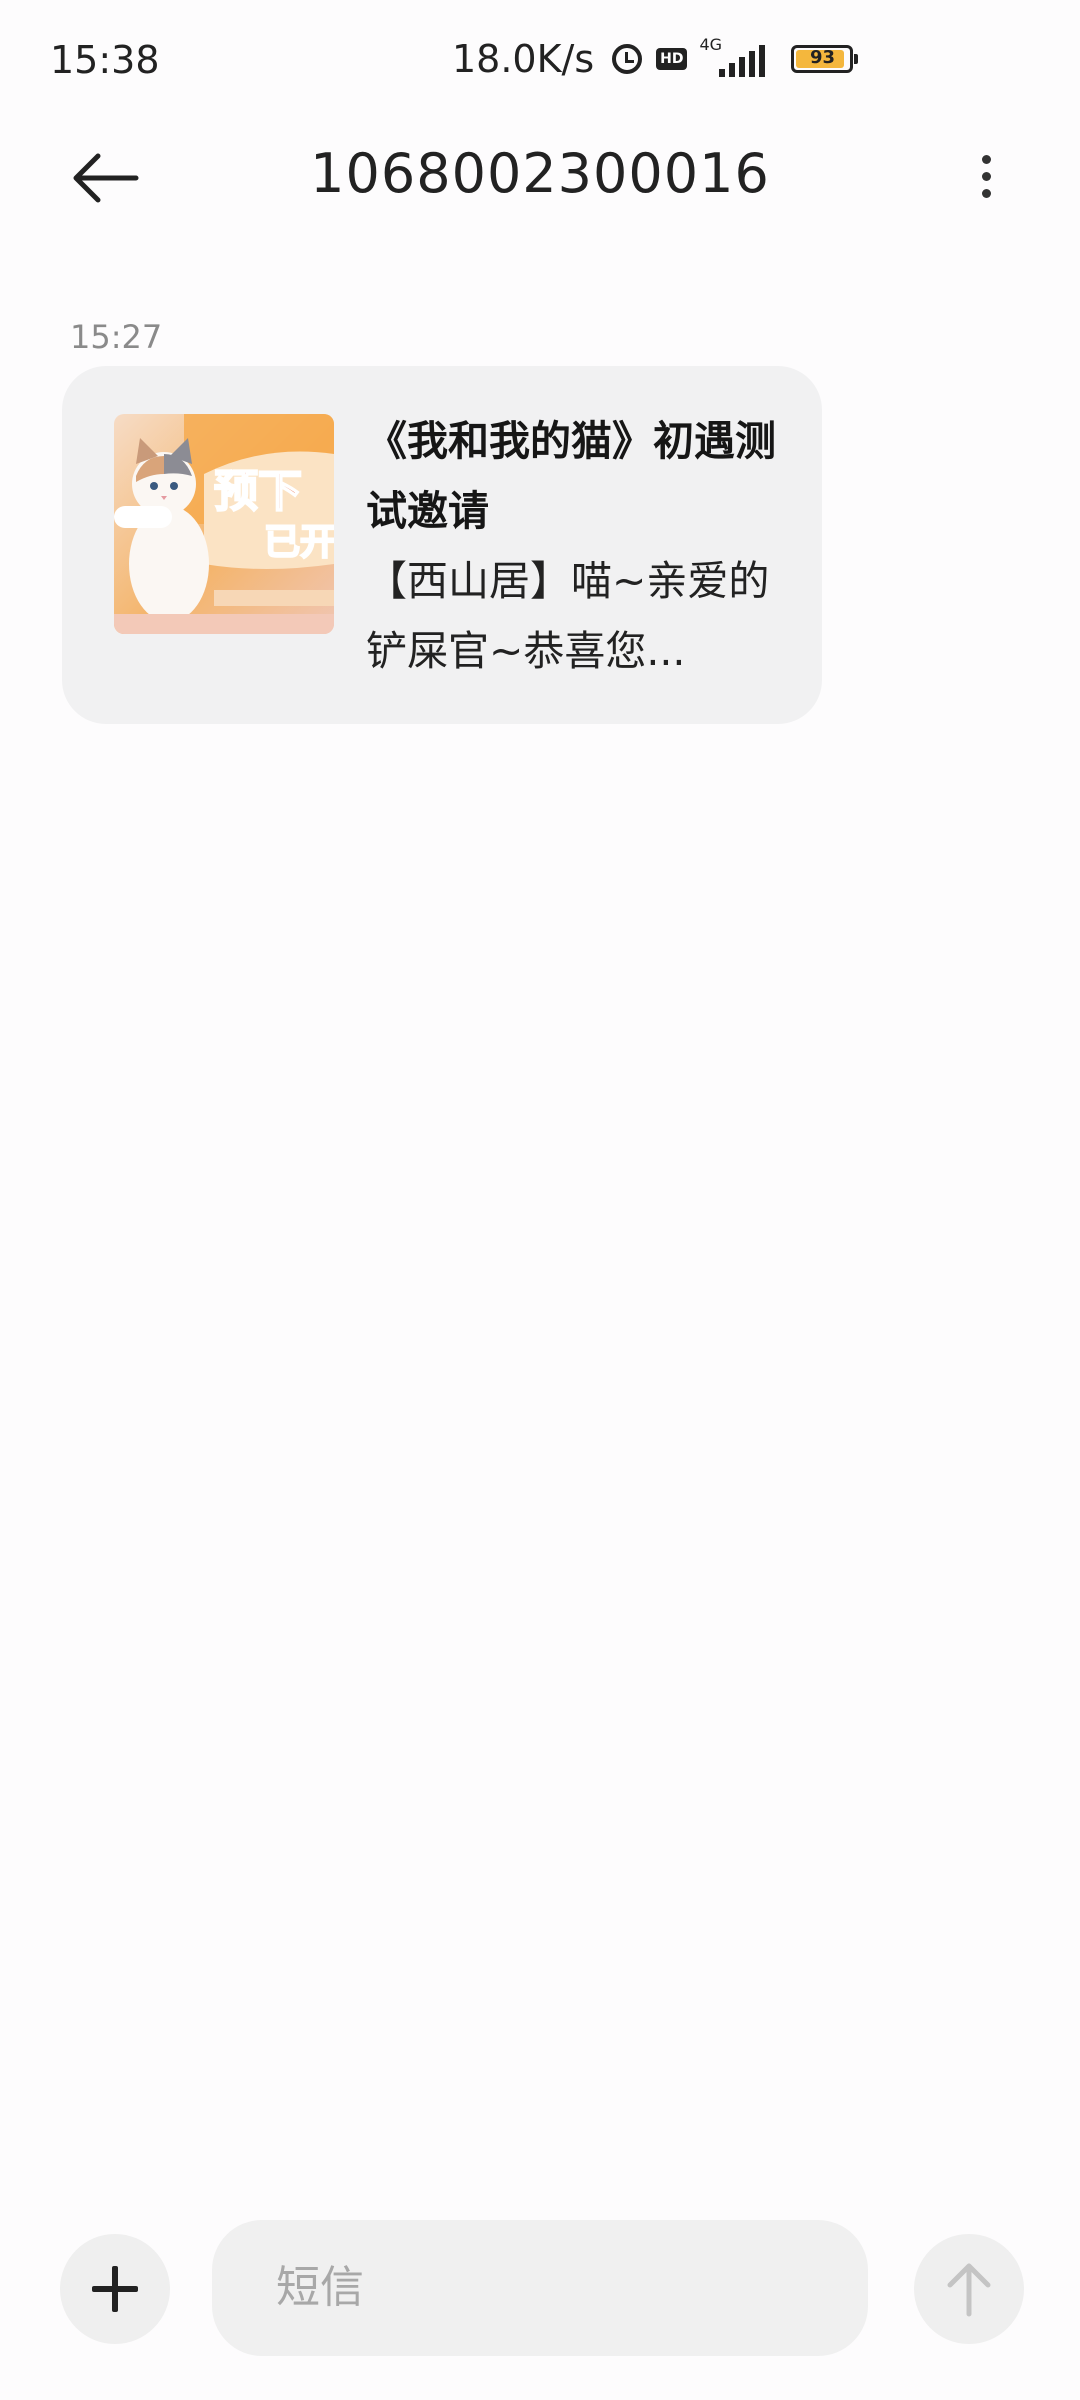  I want to click on send-button, so click(969, 2289).